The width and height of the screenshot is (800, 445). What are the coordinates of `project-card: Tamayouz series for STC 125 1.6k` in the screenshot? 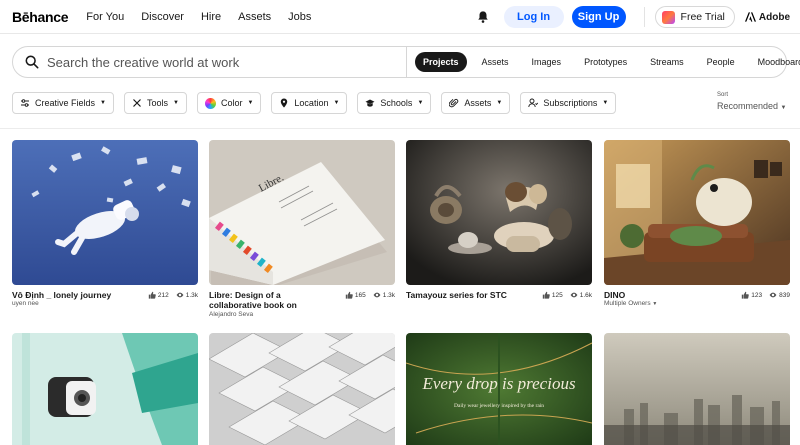 It's located at (499, 226).